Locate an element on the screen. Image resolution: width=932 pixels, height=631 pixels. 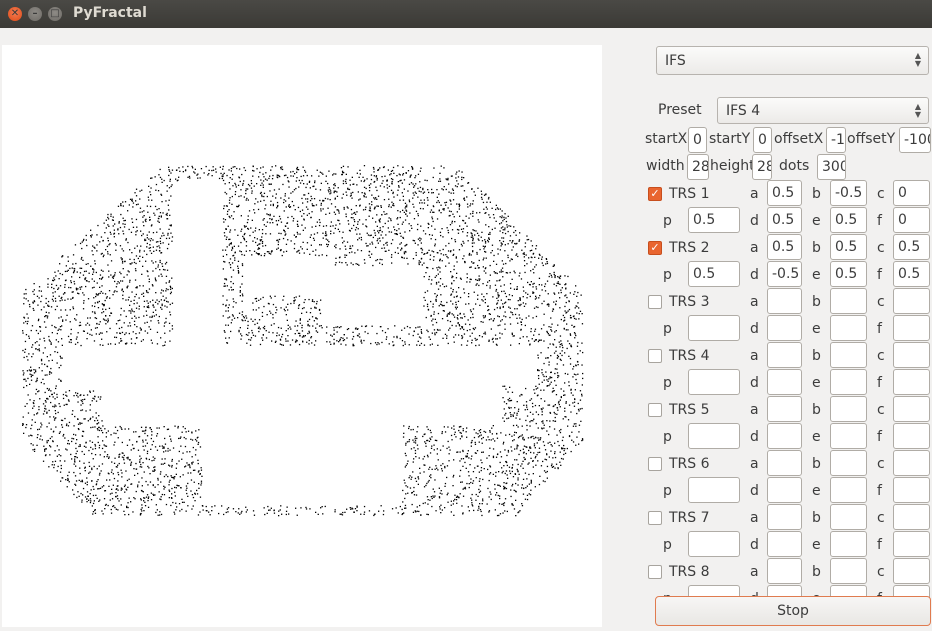
trs-2-d-field: -0.5 is located at coordinates (784, 274).